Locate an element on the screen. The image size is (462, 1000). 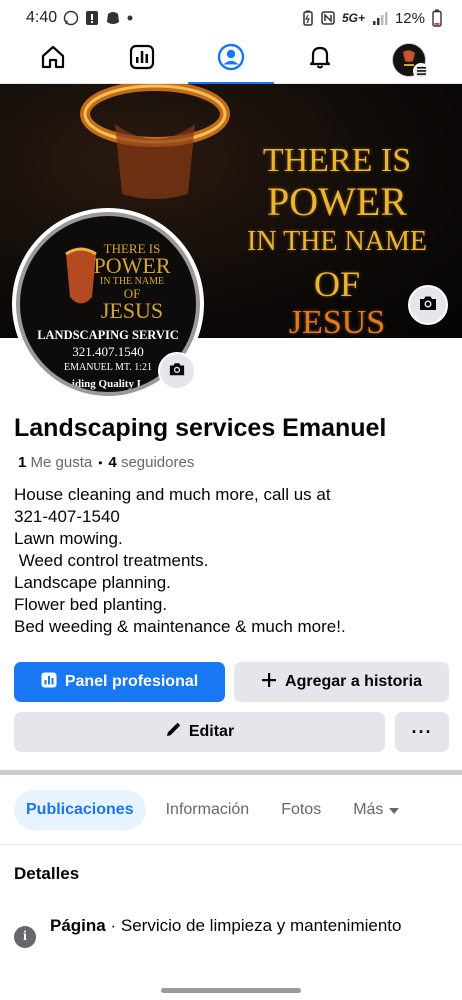
app-notification-icon is located at coordinates (113, 18).